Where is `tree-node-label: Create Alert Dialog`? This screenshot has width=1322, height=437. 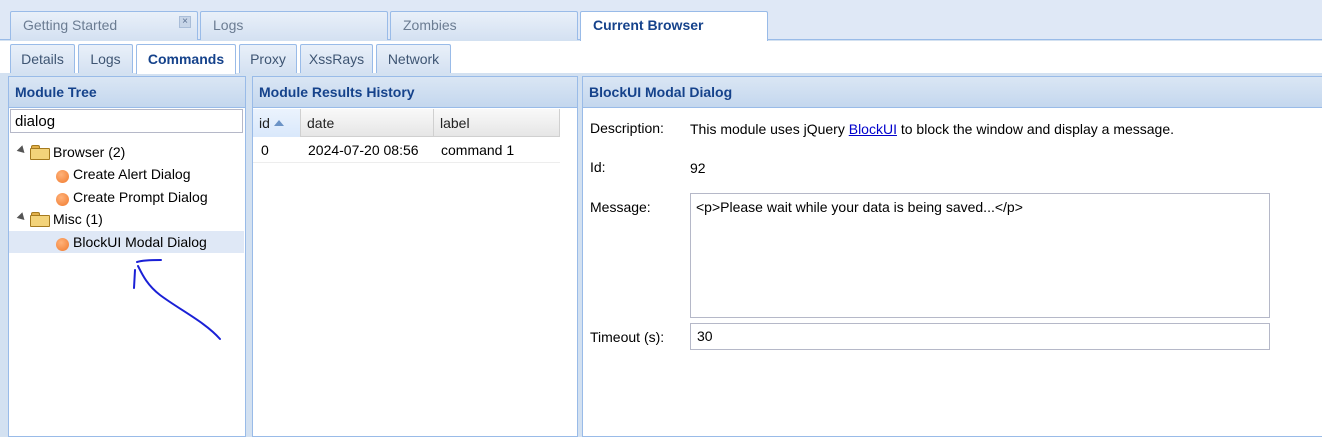
tree-node-label: Create Alert Dialog is located at coordinates (132, 174).